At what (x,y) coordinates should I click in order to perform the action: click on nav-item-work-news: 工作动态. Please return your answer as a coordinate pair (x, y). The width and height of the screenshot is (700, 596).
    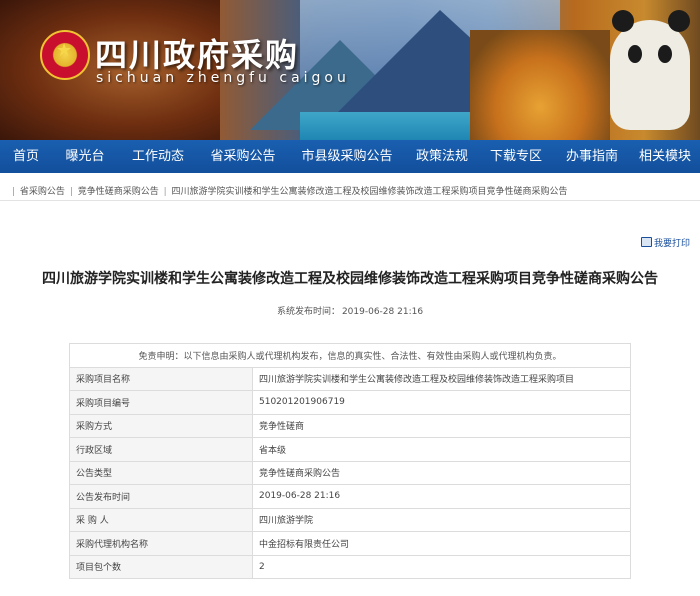
    Looking at the image, I should click on (158, 156).